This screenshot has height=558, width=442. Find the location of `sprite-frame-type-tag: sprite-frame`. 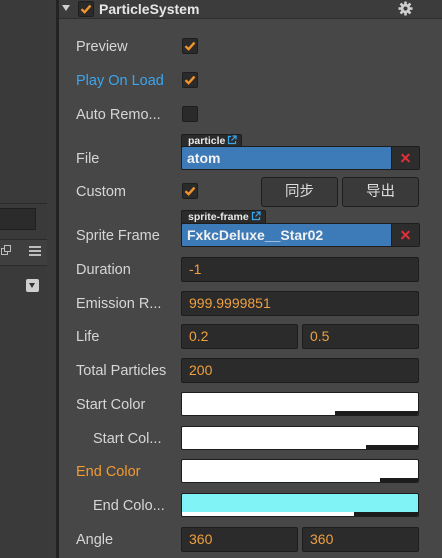

sprite-frame-type-tag: sprite-frame is located at coordinates (223, 217).